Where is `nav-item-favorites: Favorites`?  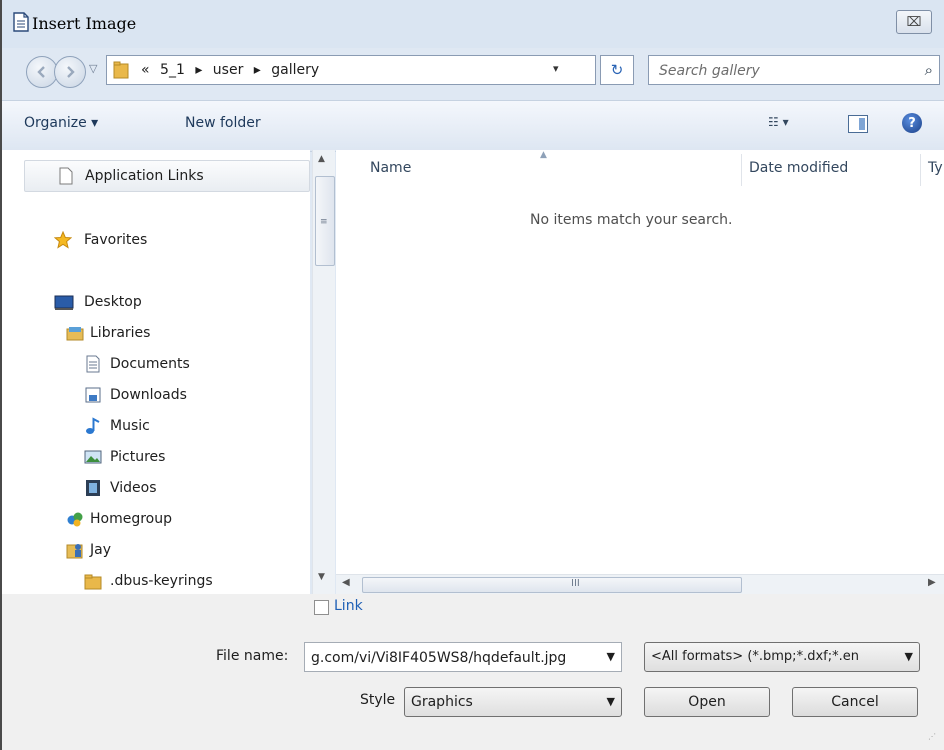 nav-item-favorites: Favorites is located at coordinates (167, 241).